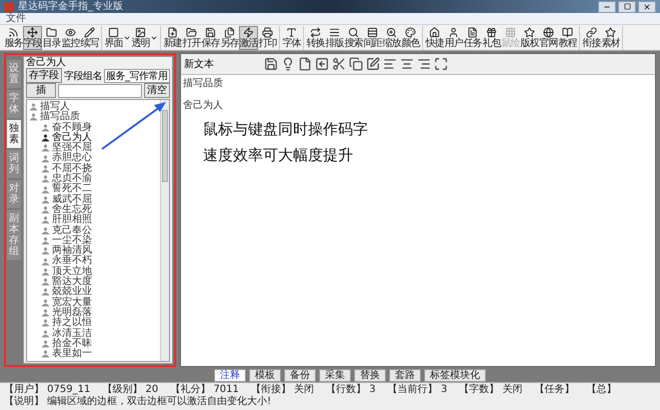  What do you see at coordinates (172, 38) in the screenshot?
I see `toolbar-button: 新建` at bounding box center [172, 38].